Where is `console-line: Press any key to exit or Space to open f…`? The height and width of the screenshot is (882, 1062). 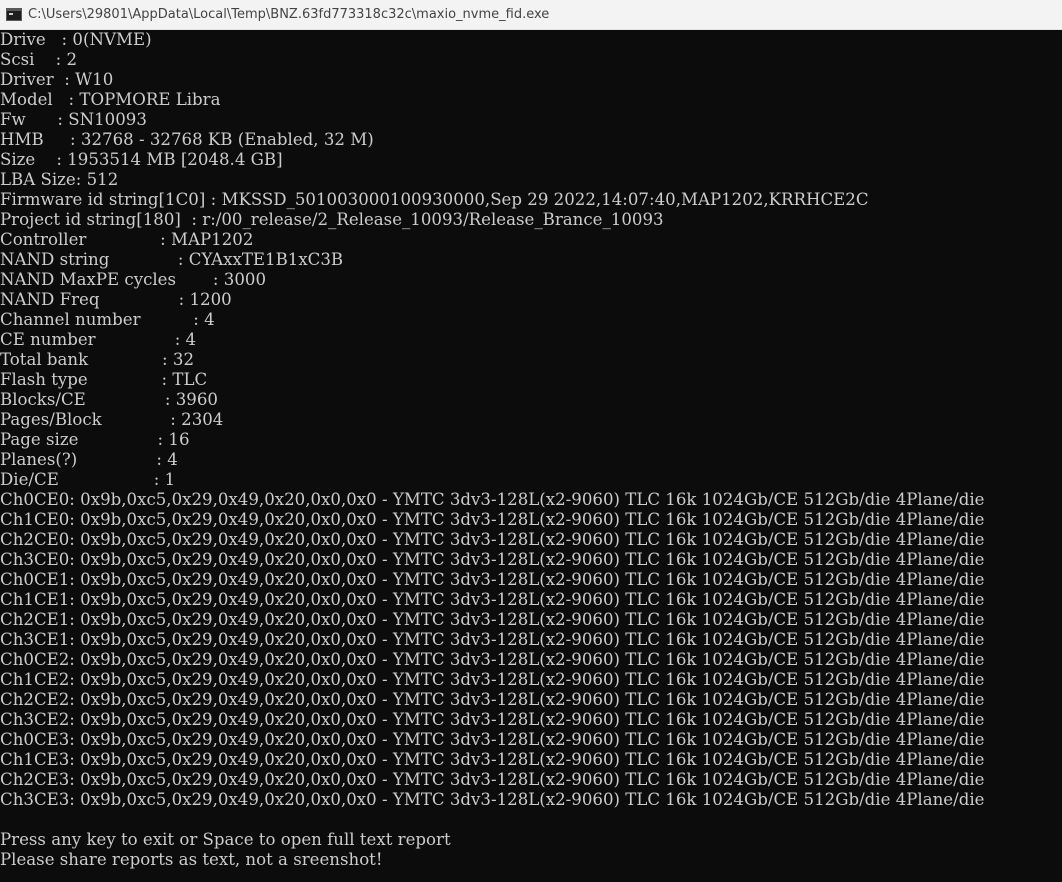 console-line: Press any key to exit or Space to open f… is located at coordinates (225, 839).